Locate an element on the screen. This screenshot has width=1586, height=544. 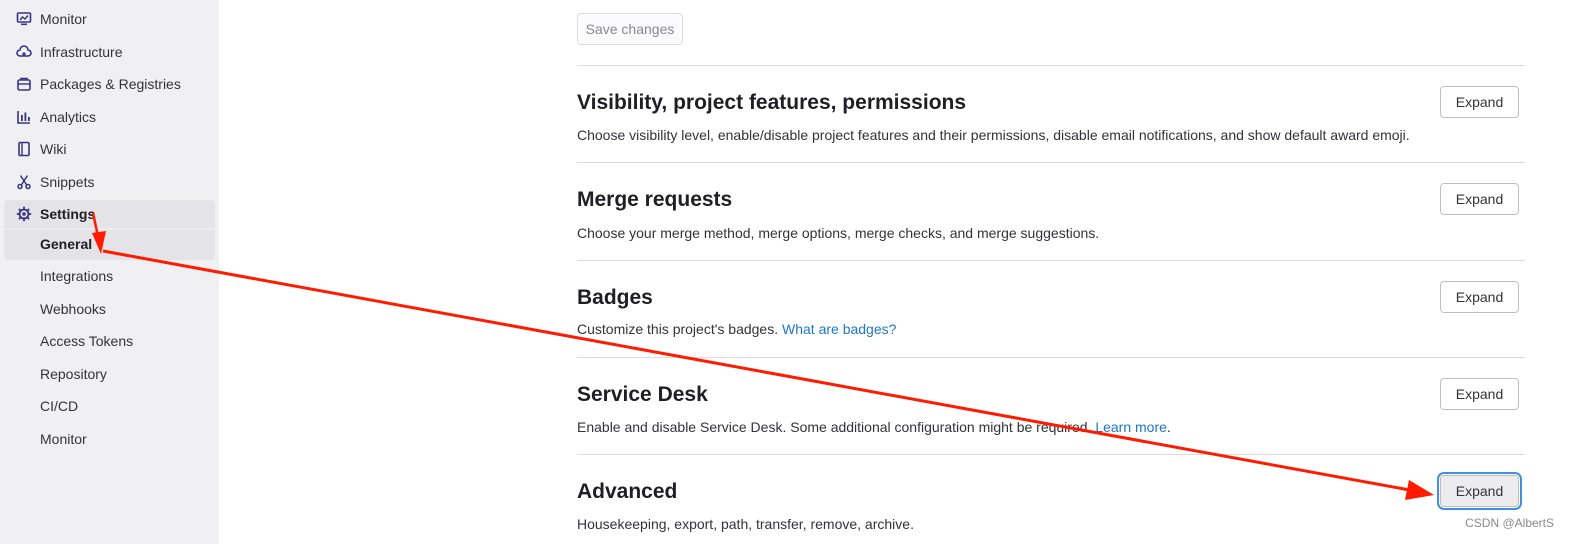
section-title-service-desk: Service Desk is located at coordinates (642, 394).